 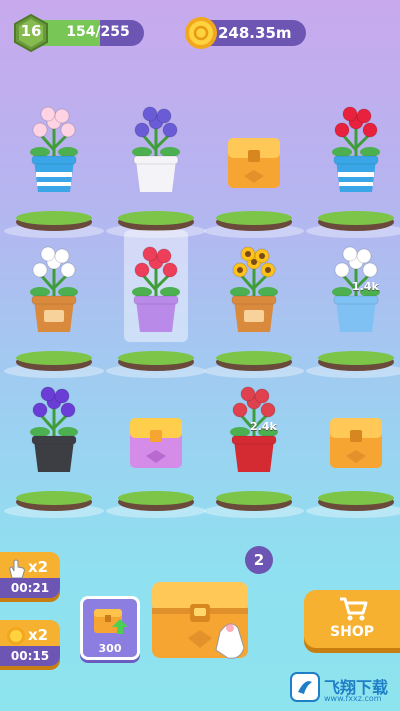 What do you see at coordinates (30, 588) in the screenshot?
I see `boost-timer: 00:21` at bounding box center [30, 588].